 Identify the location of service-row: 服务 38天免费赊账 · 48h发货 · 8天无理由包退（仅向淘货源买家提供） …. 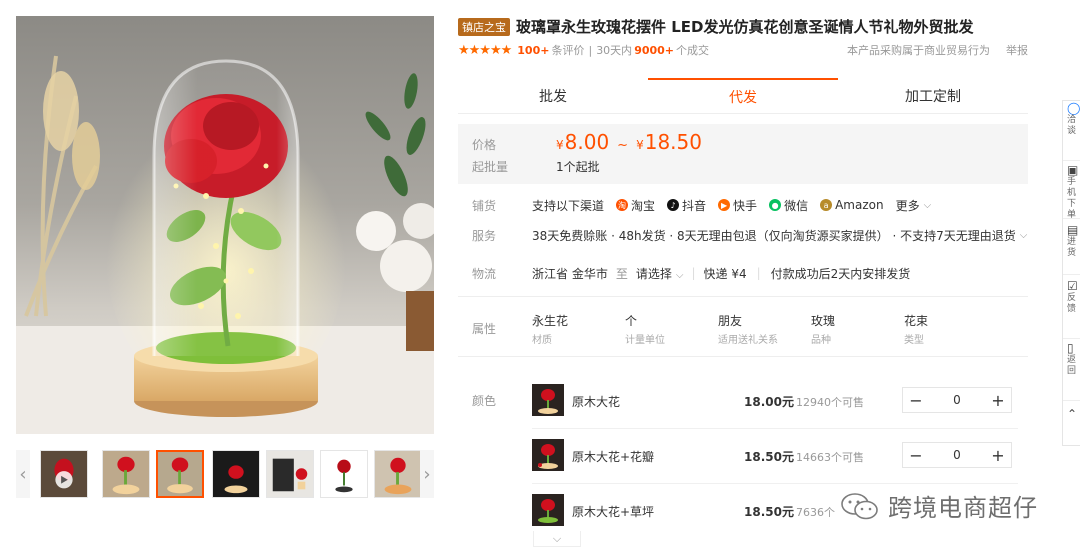
(743, 235).